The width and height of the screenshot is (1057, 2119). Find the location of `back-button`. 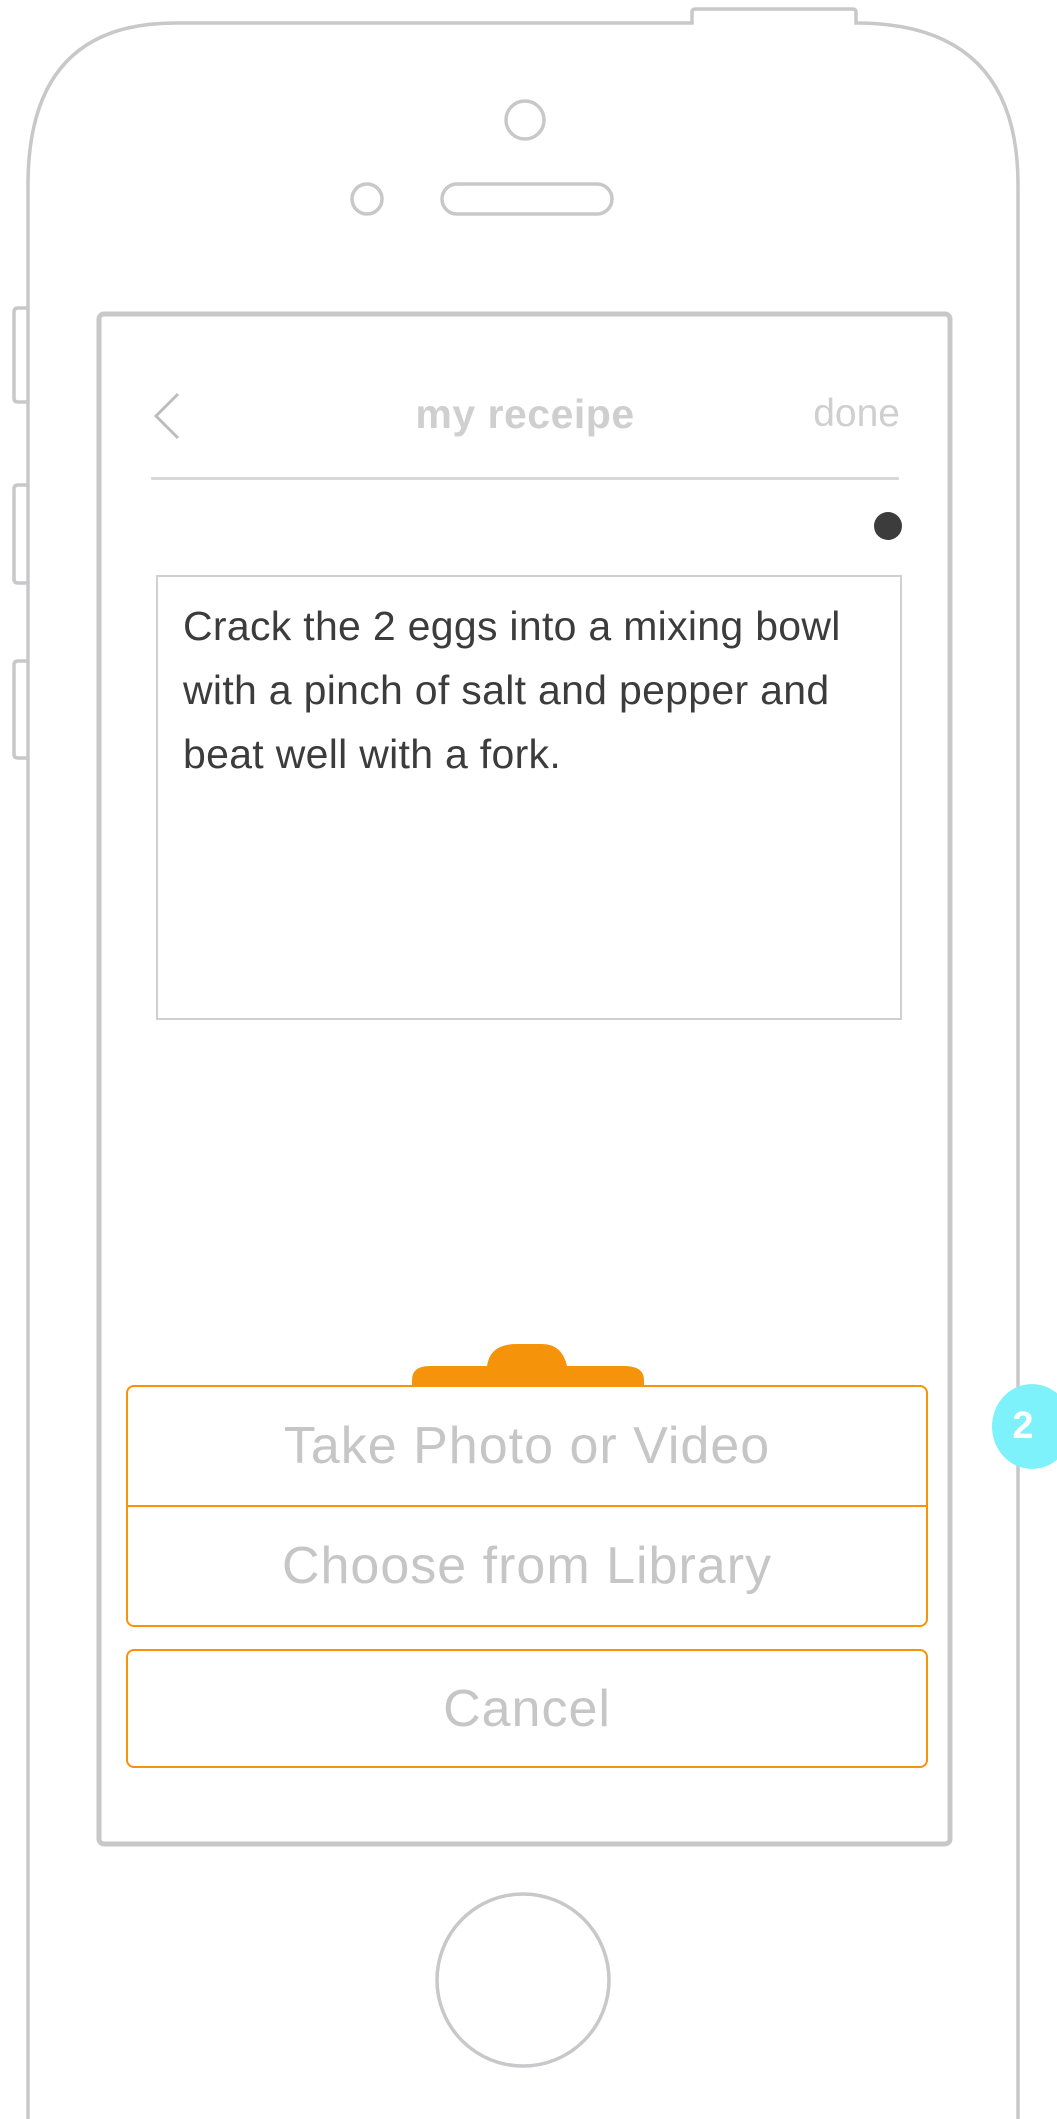

back-button is located at coordinates (168, 416).